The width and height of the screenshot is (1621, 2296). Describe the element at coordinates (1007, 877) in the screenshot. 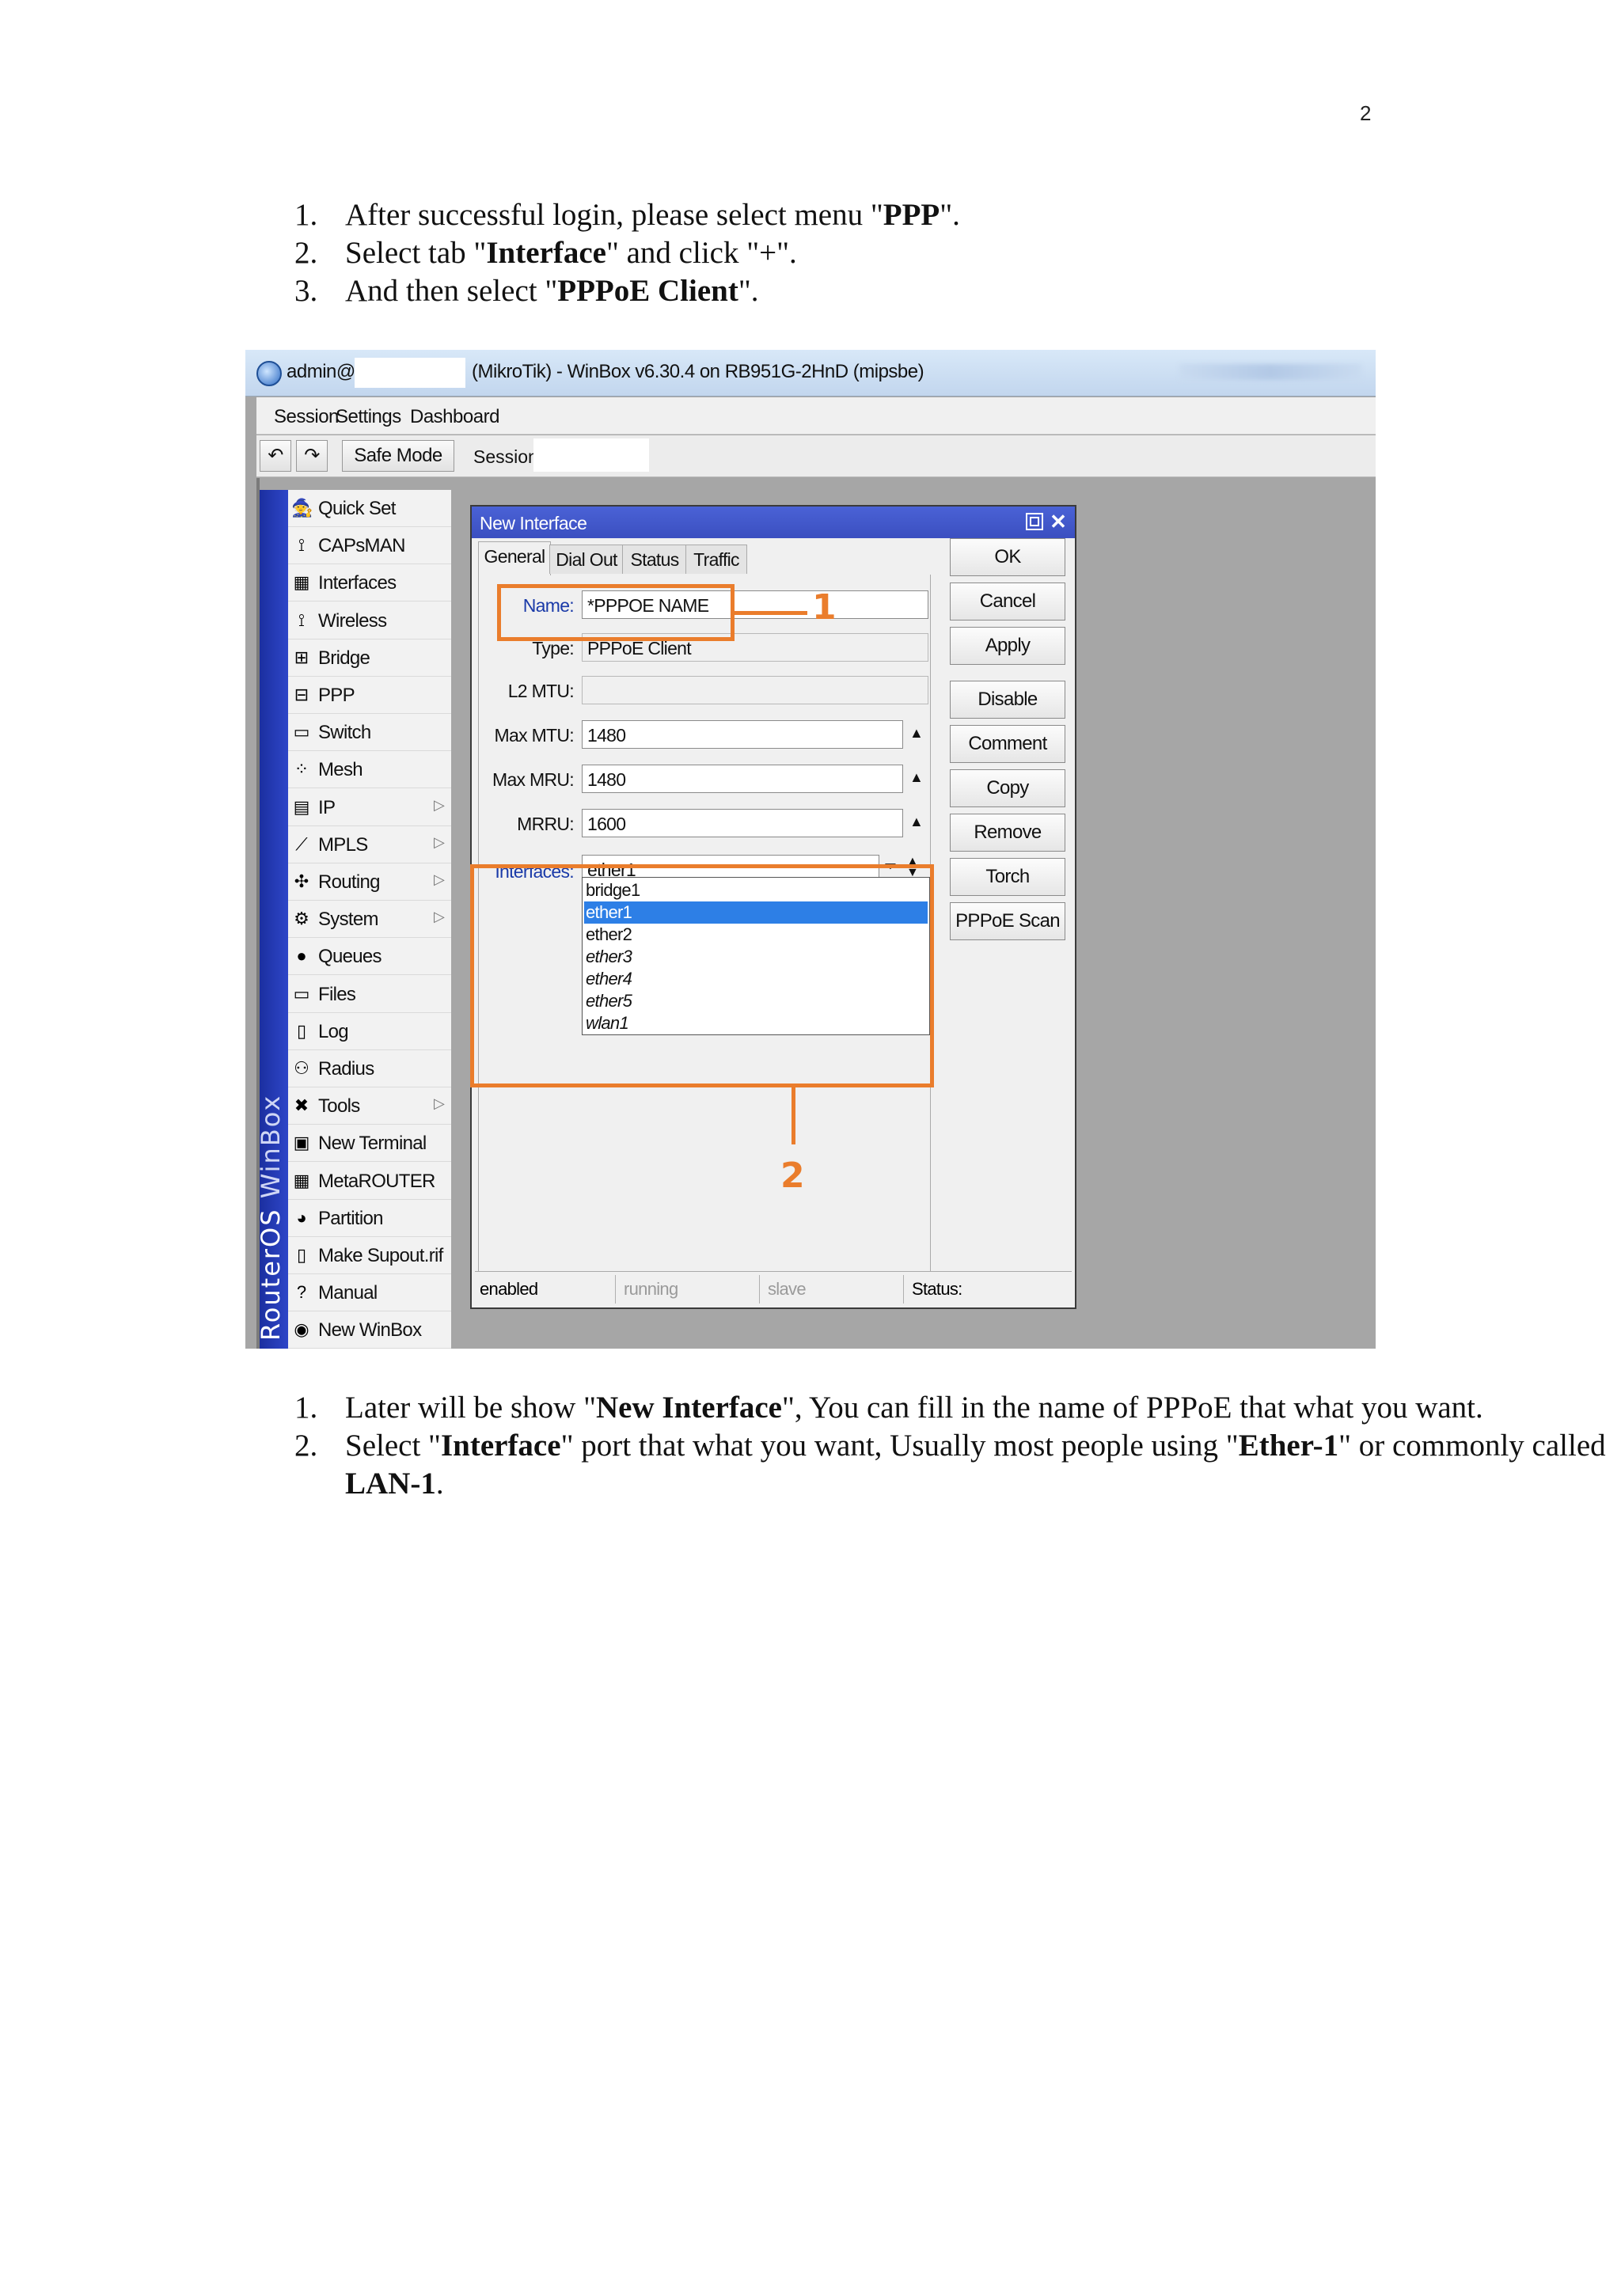

I see `torch-button: Torch` at that location.